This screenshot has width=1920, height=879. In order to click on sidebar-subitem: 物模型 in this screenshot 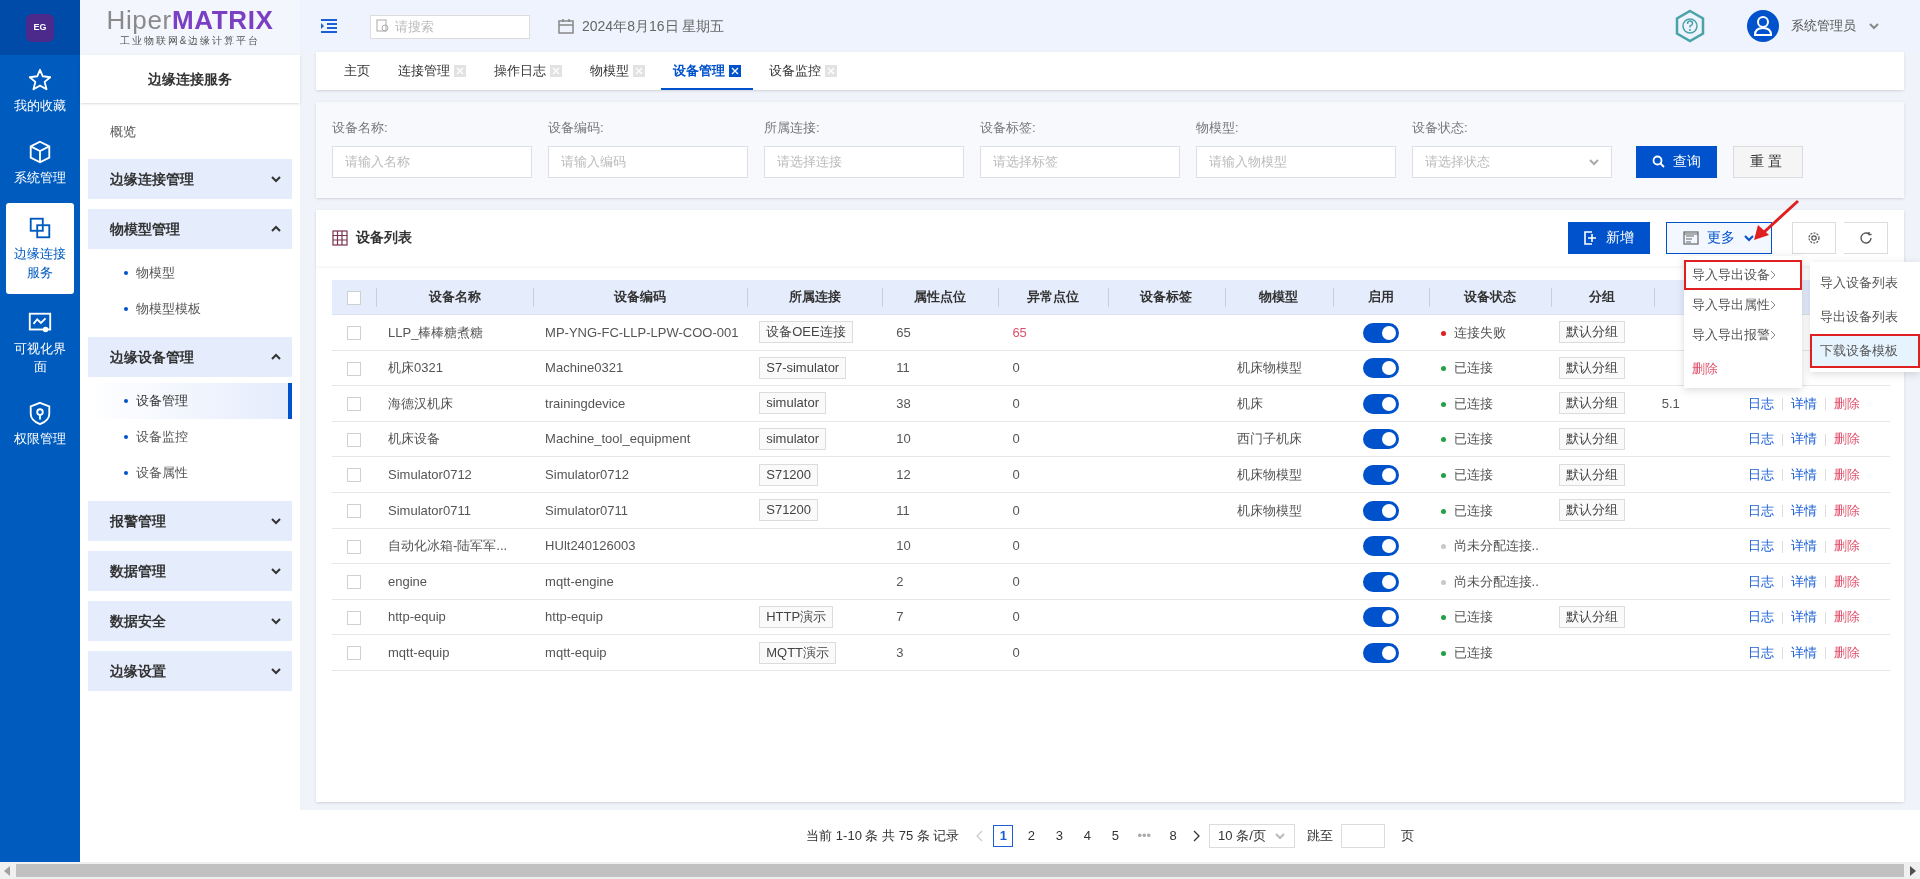, I will do `click(190, 273)`.